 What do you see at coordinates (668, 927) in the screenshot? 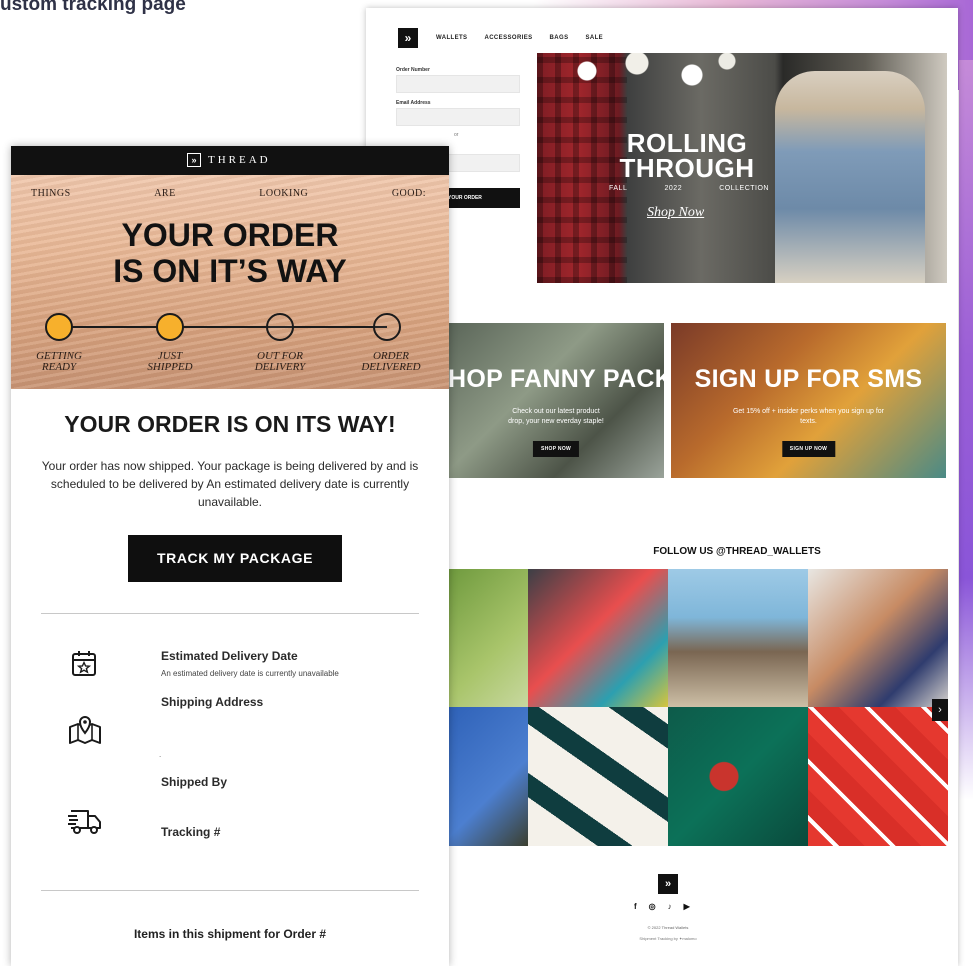
I see `footer-copyright: © 2022 Thread Wallets` at bounding box center [668, 927].